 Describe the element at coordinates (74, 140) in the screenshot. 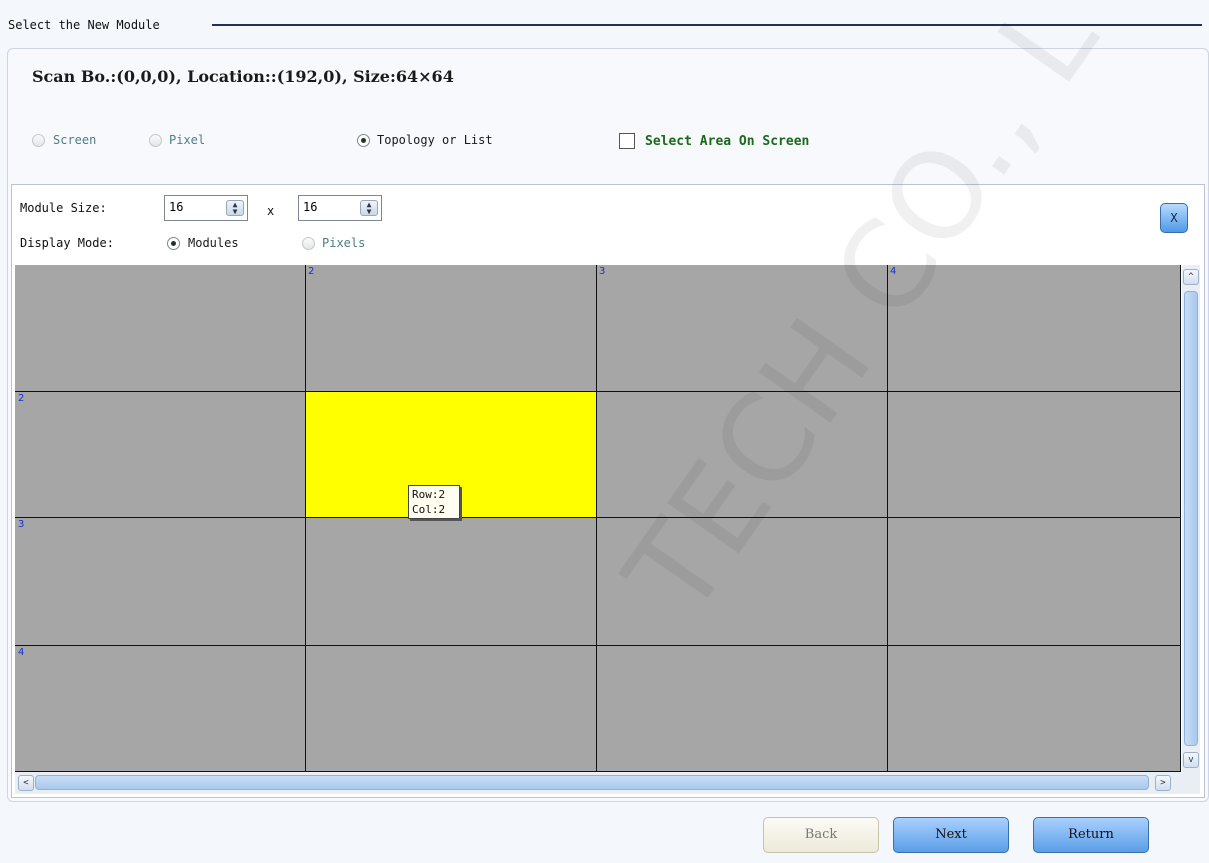

I see `screen-radio-label: Screen` at that location.